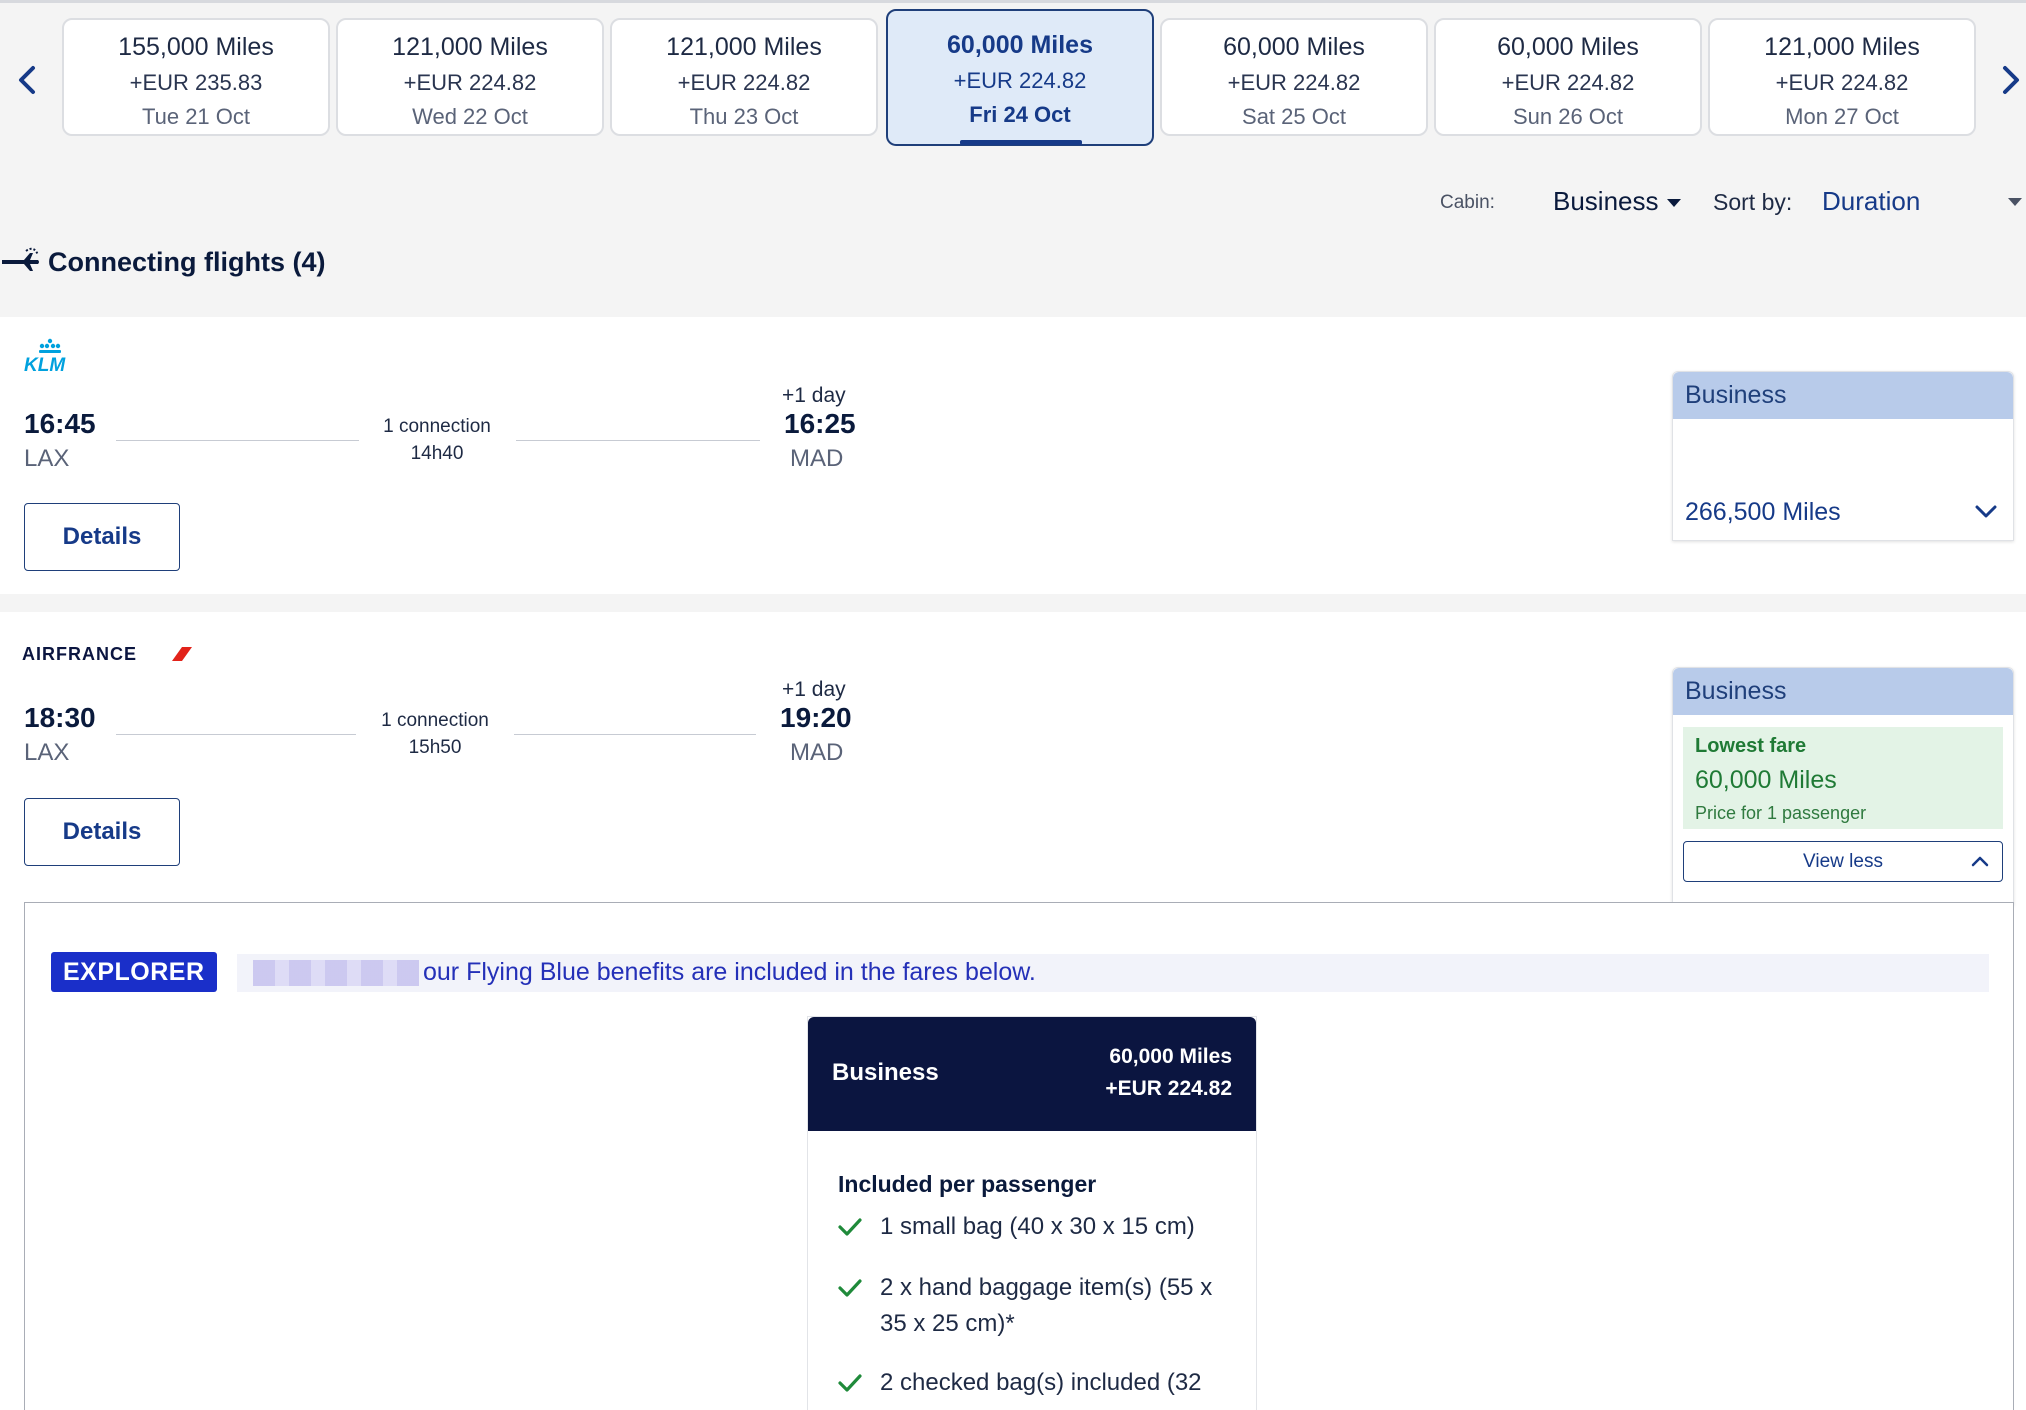 The height and width of the screenshot is (1410, 2026). What do you see at coordinates (1766, 780) in the screenshot?
I see `fare-miles: 60,000 Miles` at bounding box center [1766, 780].